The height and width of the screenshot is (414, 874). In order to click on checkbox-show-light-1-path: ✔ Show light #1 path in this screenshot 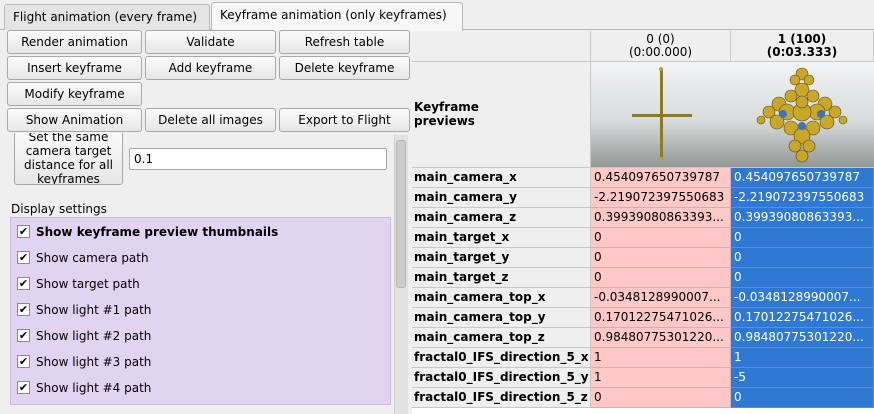, I will do `click(84, 310)`.